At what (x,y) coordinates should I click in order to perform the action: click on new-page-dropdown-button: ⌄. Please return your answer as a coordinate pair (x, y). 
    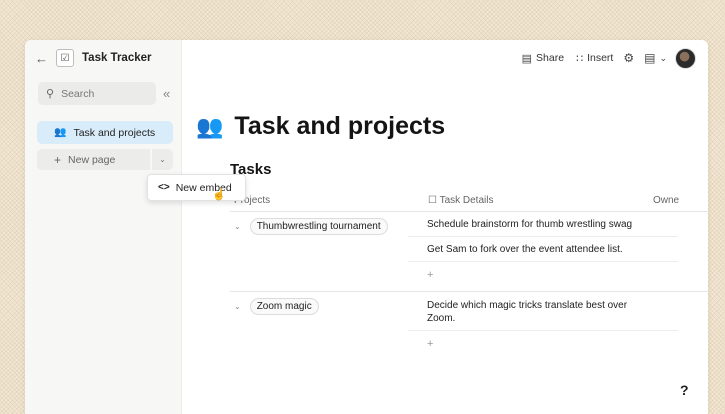
    Looking at the image, I should click on (162, 159).